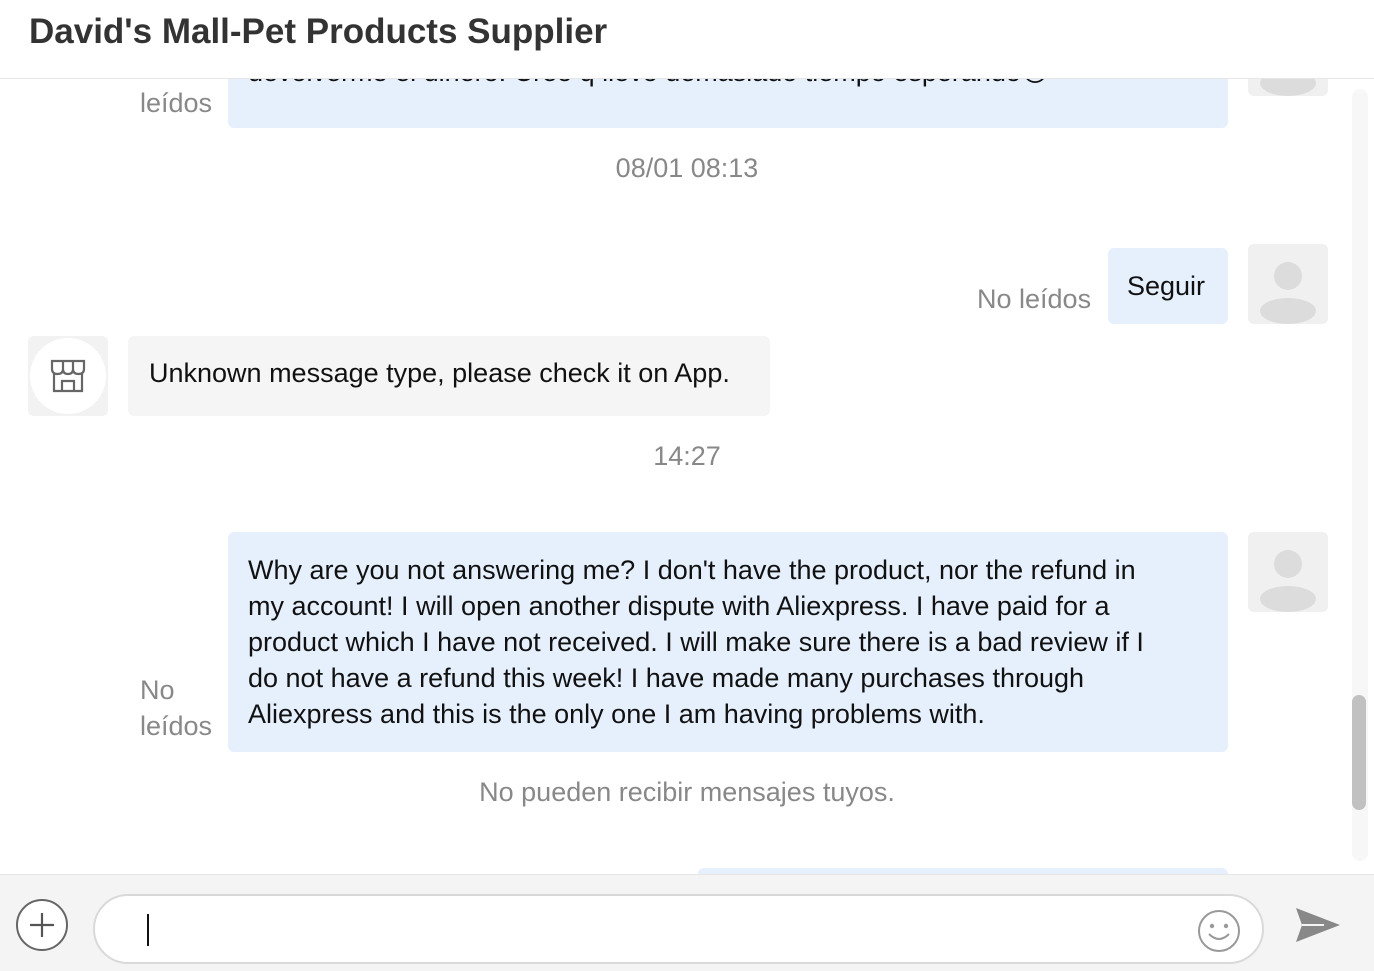 Image resolution: width=1374 pixels, height=971 pixels. Describe the element at coordinates (148, 930) in the screenshot. I see `text-caret` at that location.